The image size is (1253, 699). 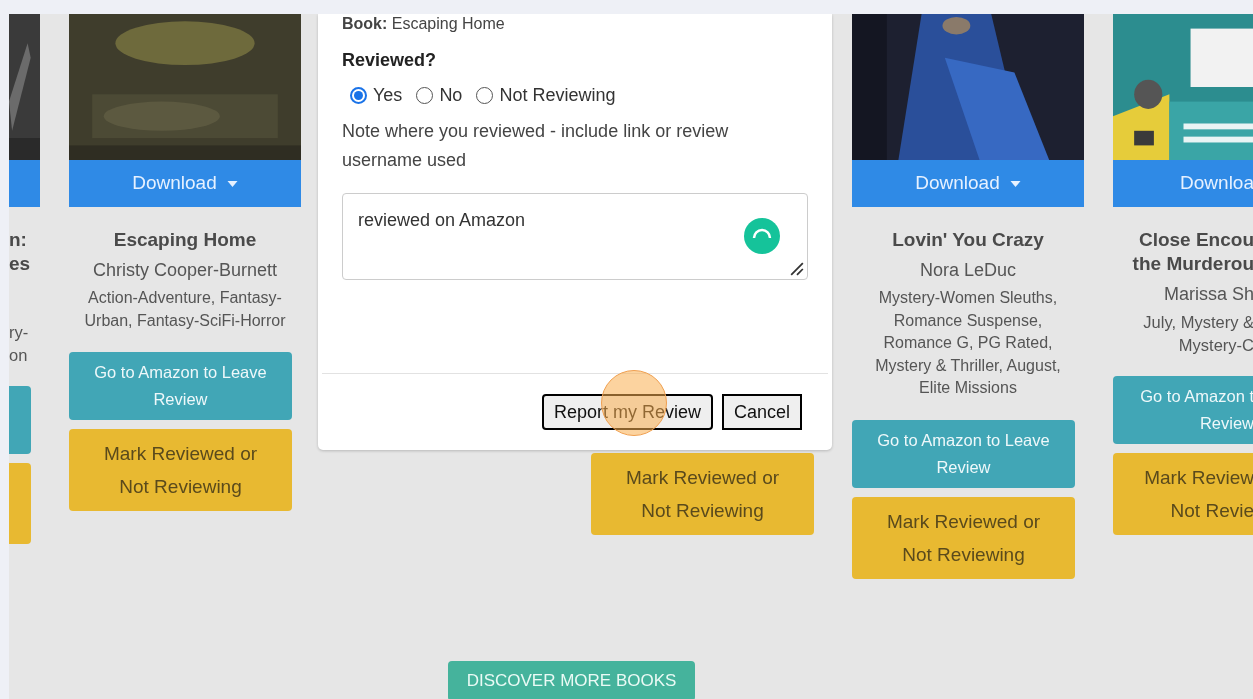 What do you see at coordinates (185, 240) in the screenshot?
I see `book-title: Escaping Home` at bounding box center [185, 240].